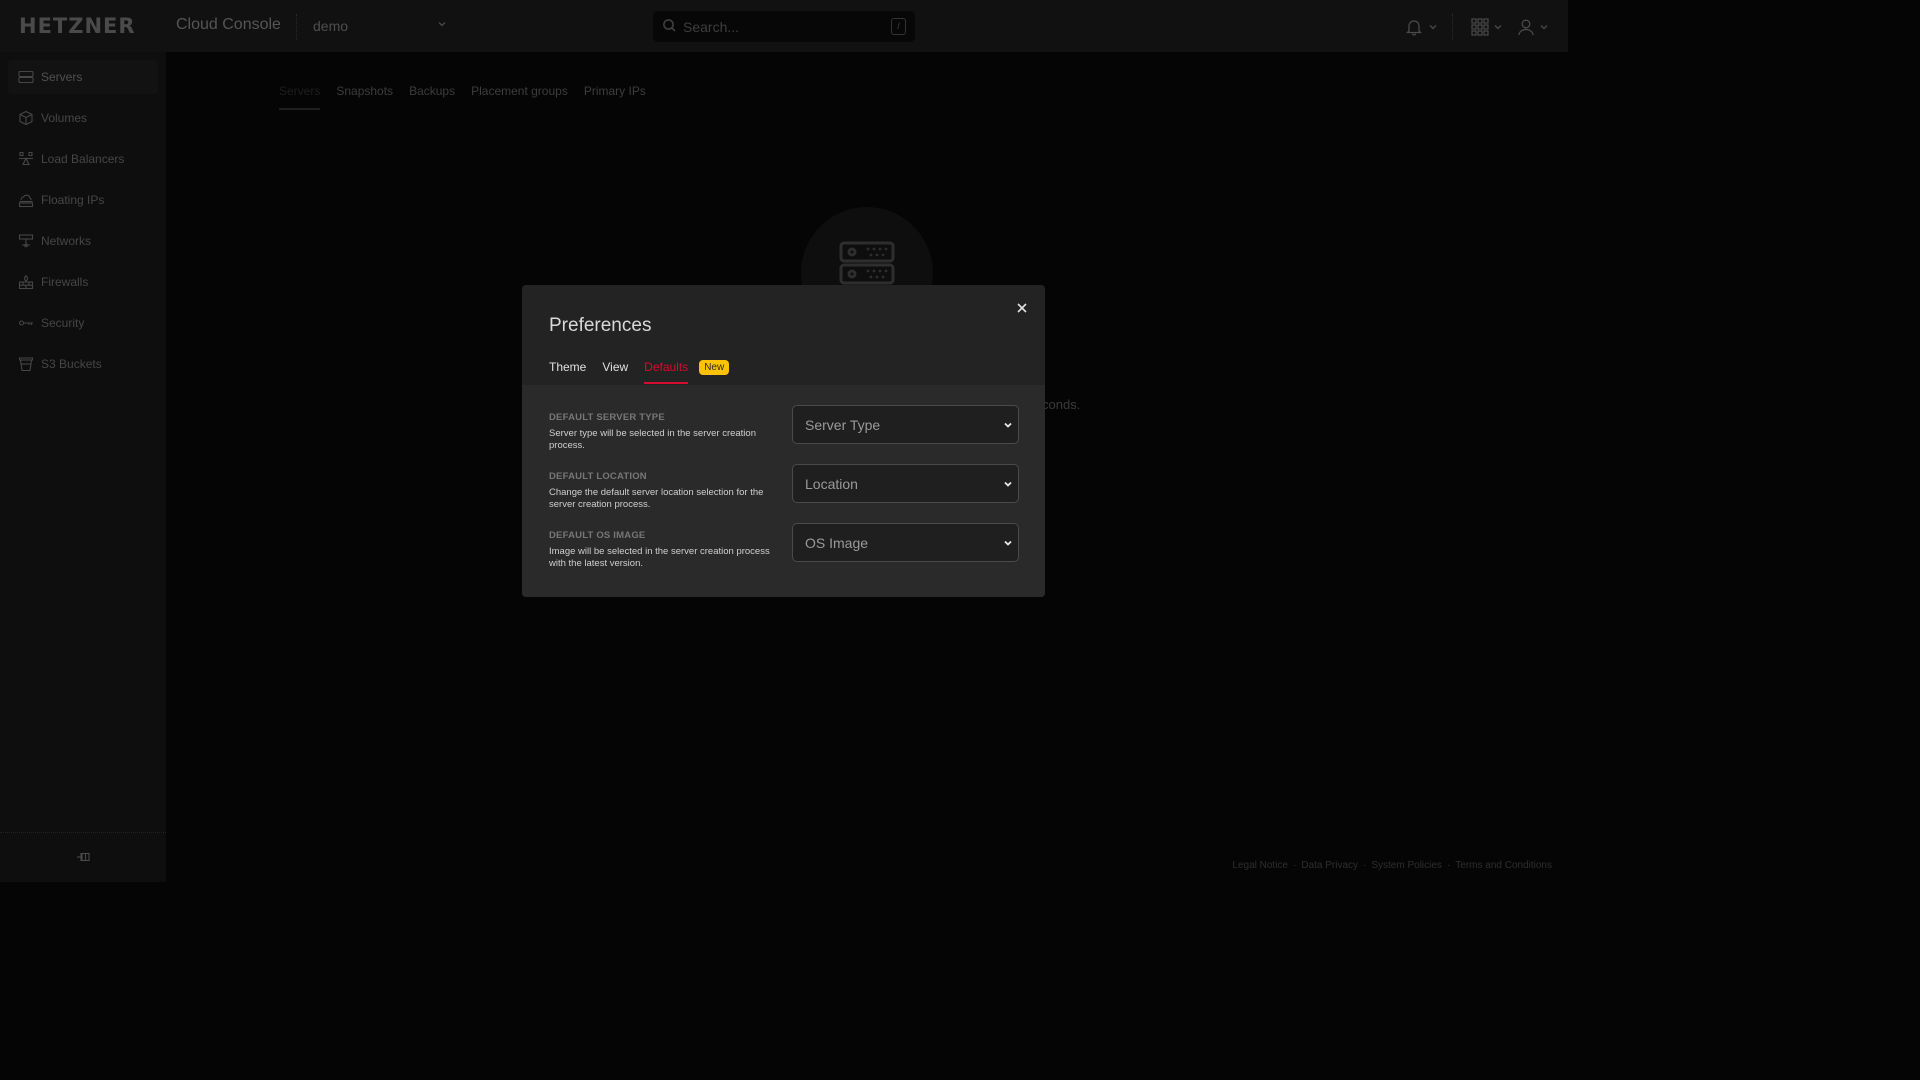 Image resolution: width=1920 pixels, height=1080 pixels. Describe the element at coordinates (615, 371) in the screenshot. I see `tab-view: View` at that location.